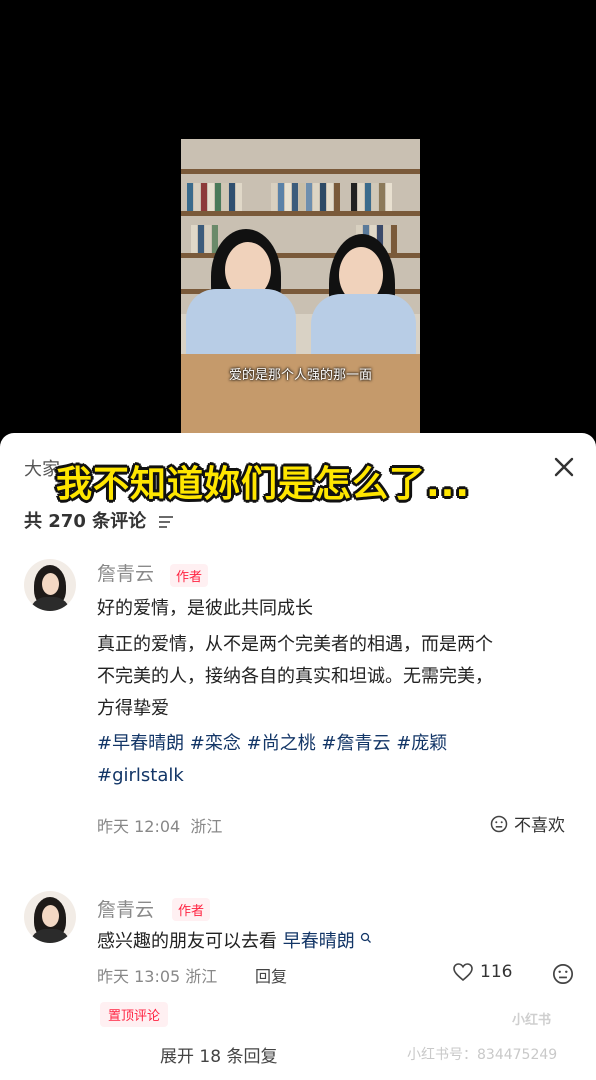  Describe the element at coordinates (205, 608) in the screenshot. I see `comment-text-line: 好的爱情，是彼此共同成长` at that location.